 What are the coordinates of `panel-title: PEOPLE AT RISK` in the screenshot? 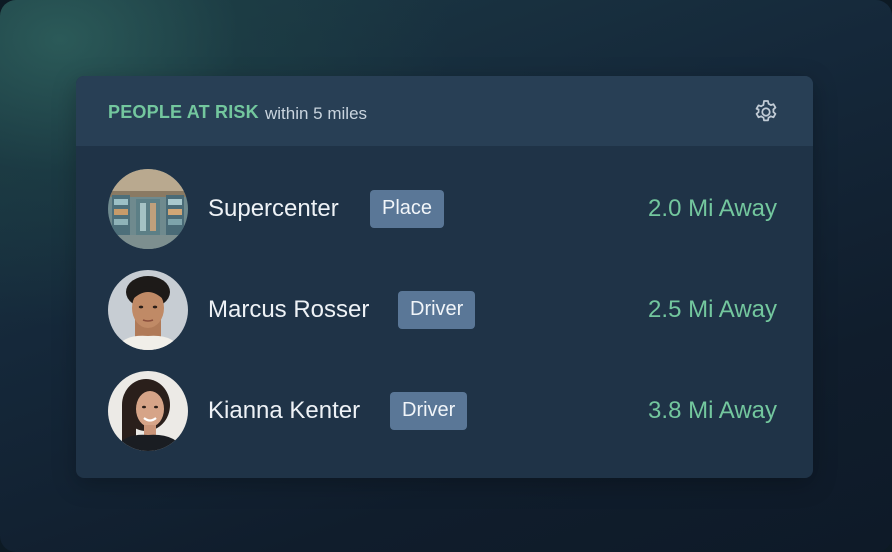 It's located at (183, 112).